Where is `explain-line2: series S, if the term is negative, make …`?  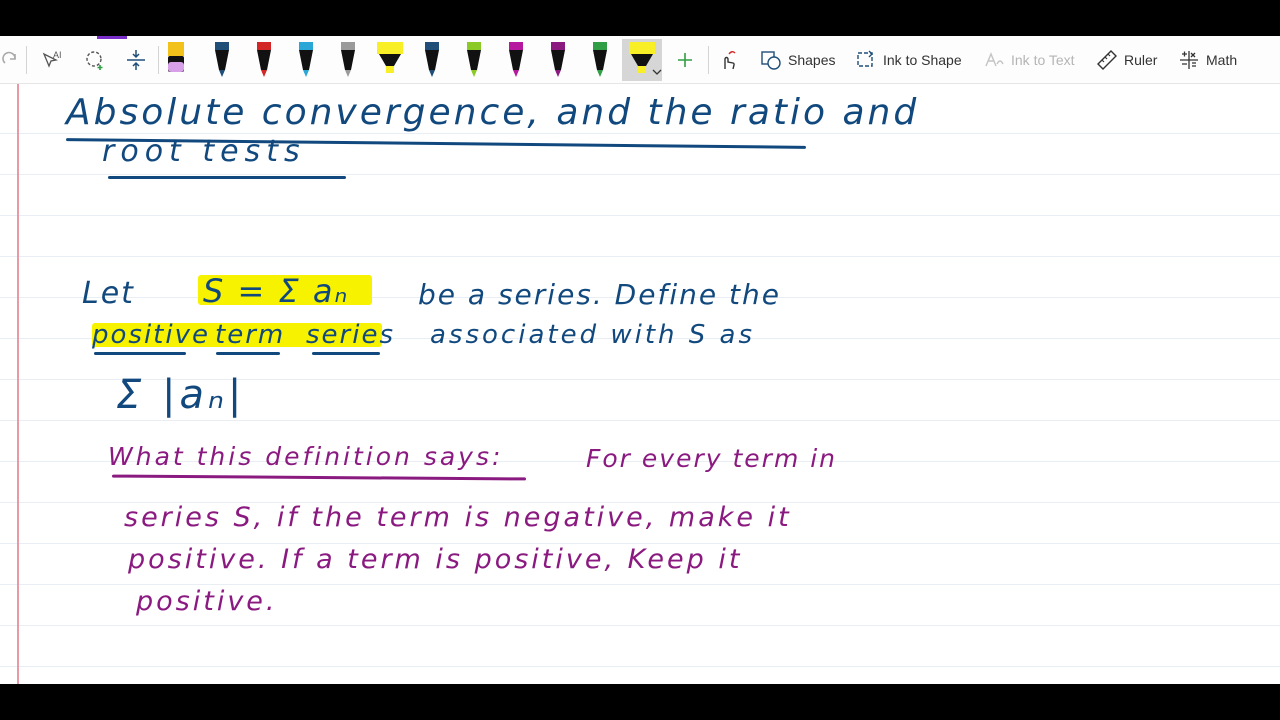
explain-line2: series S, if the term is negative, make … is located at coordinates (458, 517).